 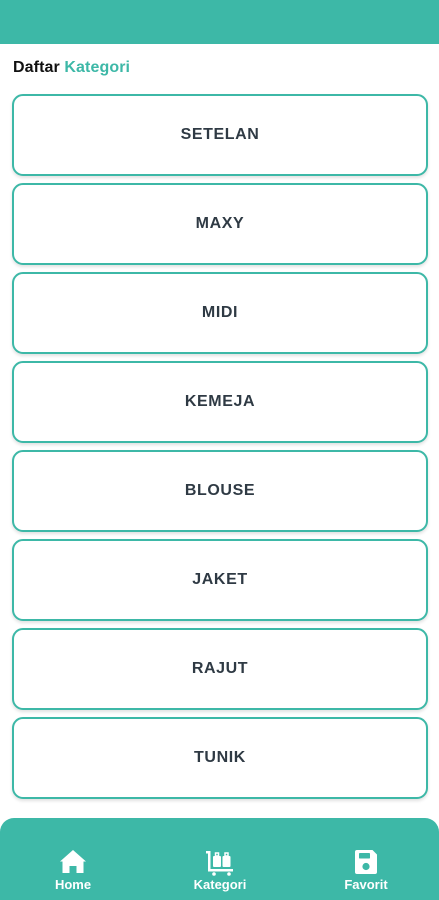 I want to click on category-card-kemeja: KEMEJA, so click(x=220, y=402).